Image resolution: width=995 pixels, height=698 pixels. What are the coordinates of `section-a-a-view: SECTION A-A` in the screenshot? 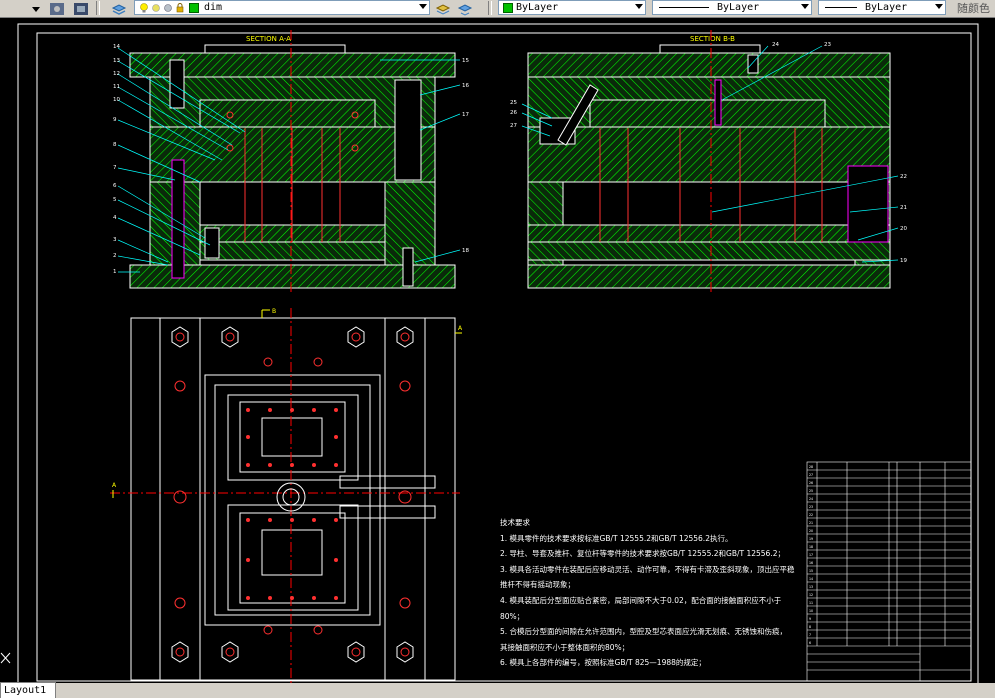 It's located at (292, 162).